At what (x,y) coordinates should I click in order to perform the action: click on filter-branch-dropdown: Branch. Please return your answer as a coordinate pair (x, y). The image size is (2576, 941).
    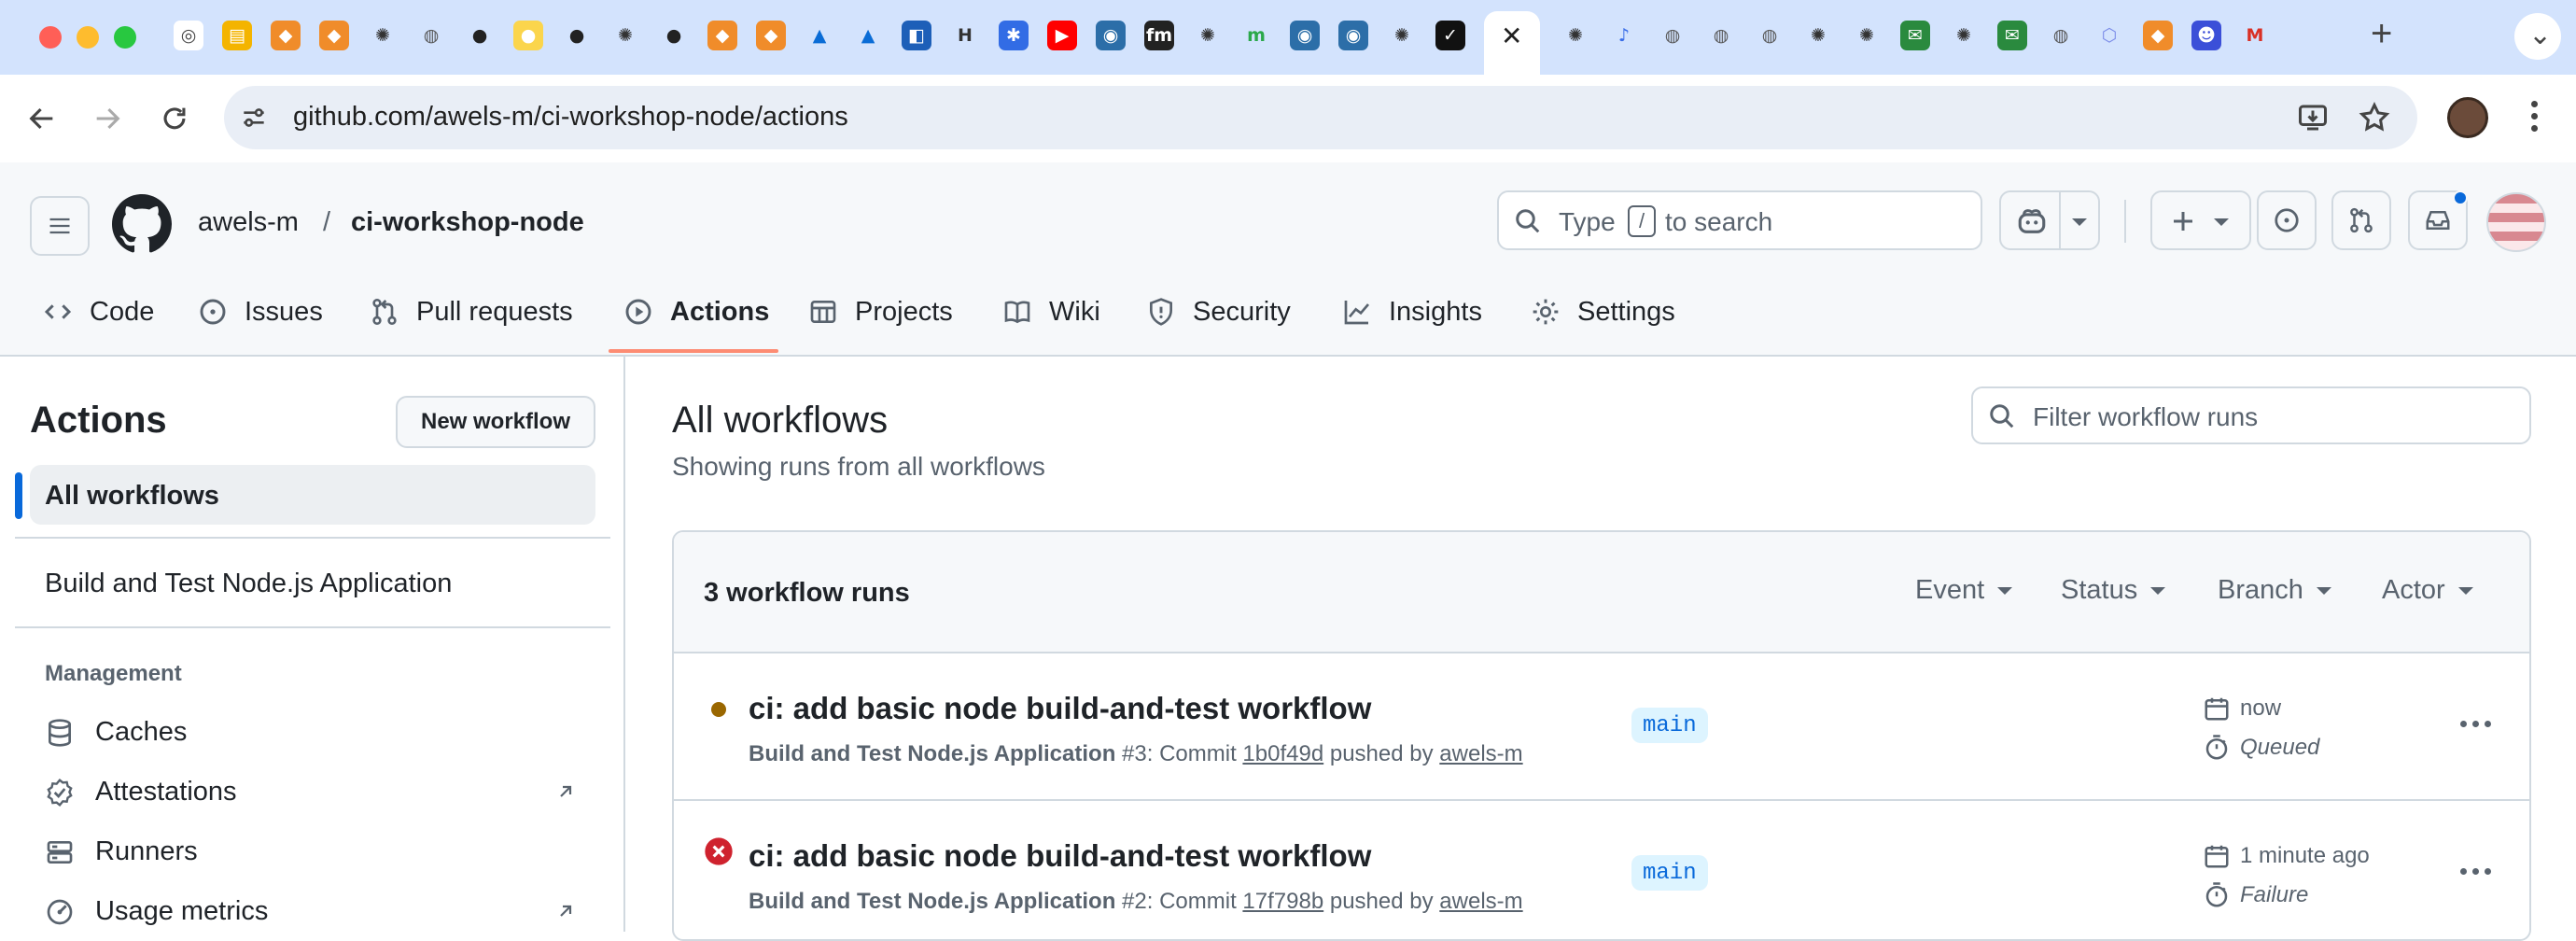
    Looking at the image, I should click on (2274, 590).